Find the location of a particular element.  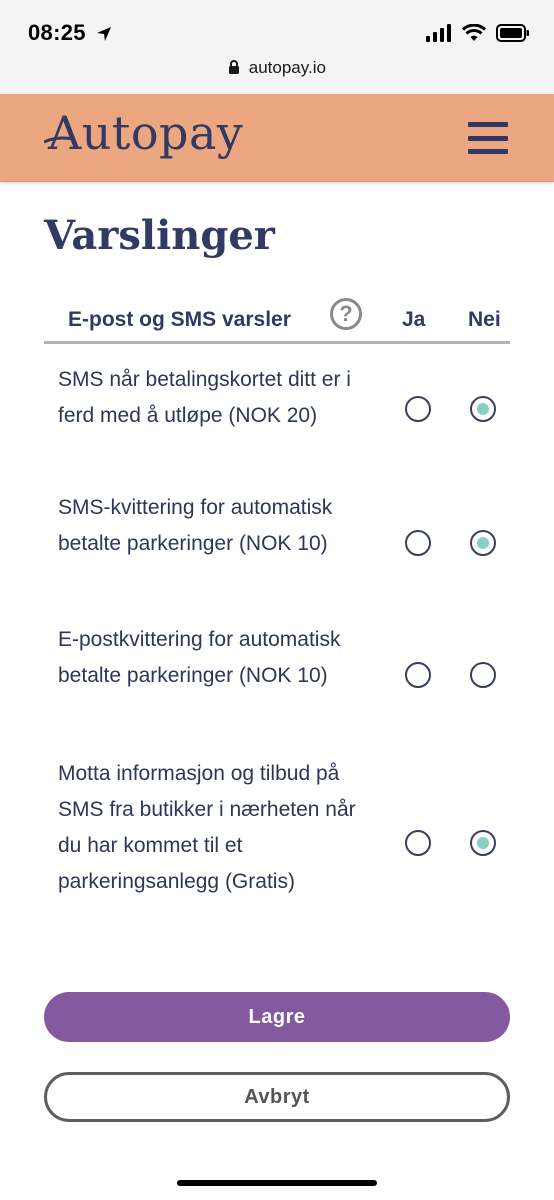

notifications-table-header: E-post og SMS varsler ? Ja Nei is located at coordinates (277, 320).